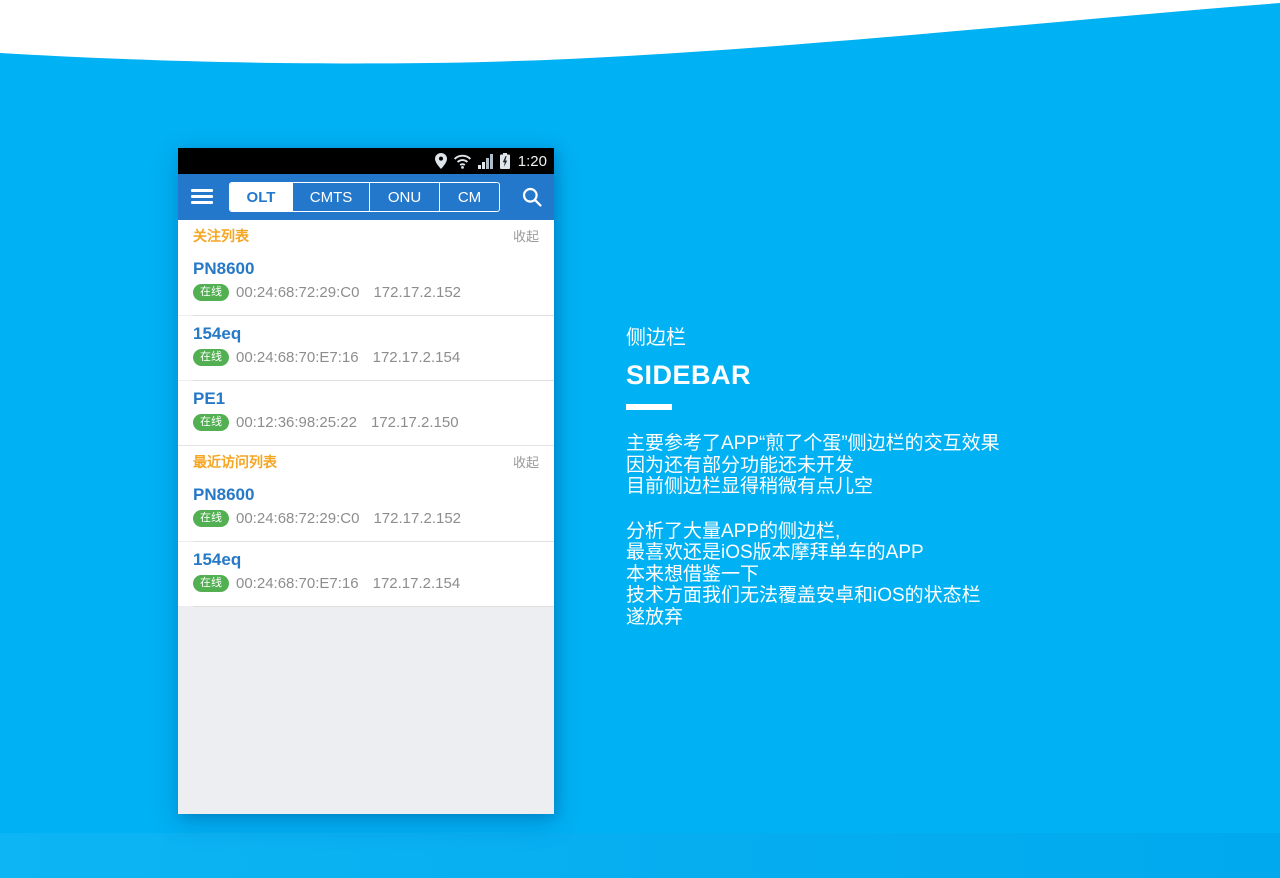 Image resolution: width=1280 pixels, height=878 pixels. What do you see at coordinates (640, 32) in the screenshot?
I see `top-white-wave` at bounding box center [640, 32].